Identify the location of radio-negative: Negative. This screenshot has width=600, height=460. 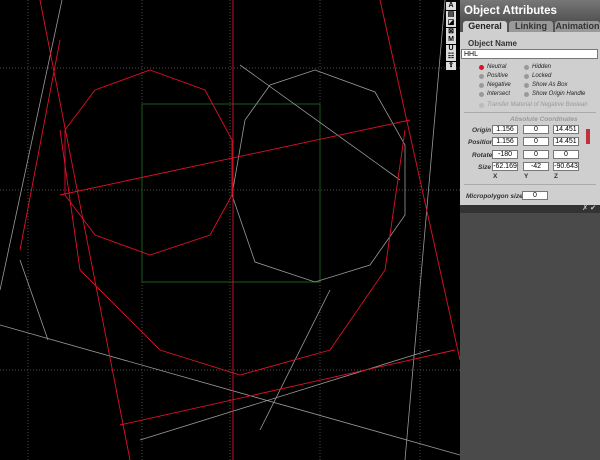
(495, 85).